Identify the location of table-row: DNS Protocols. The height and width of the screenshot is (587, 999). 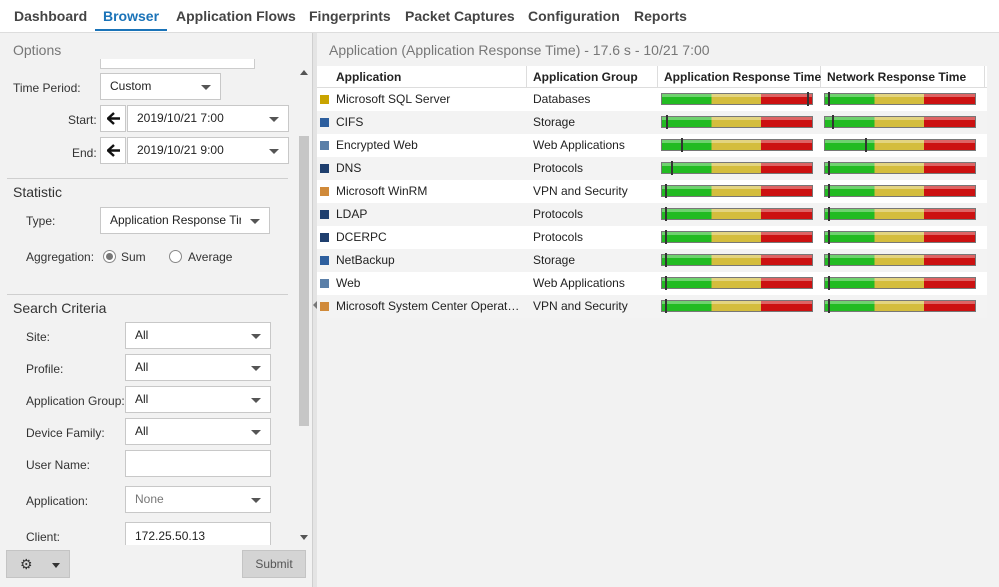
(652, 168).